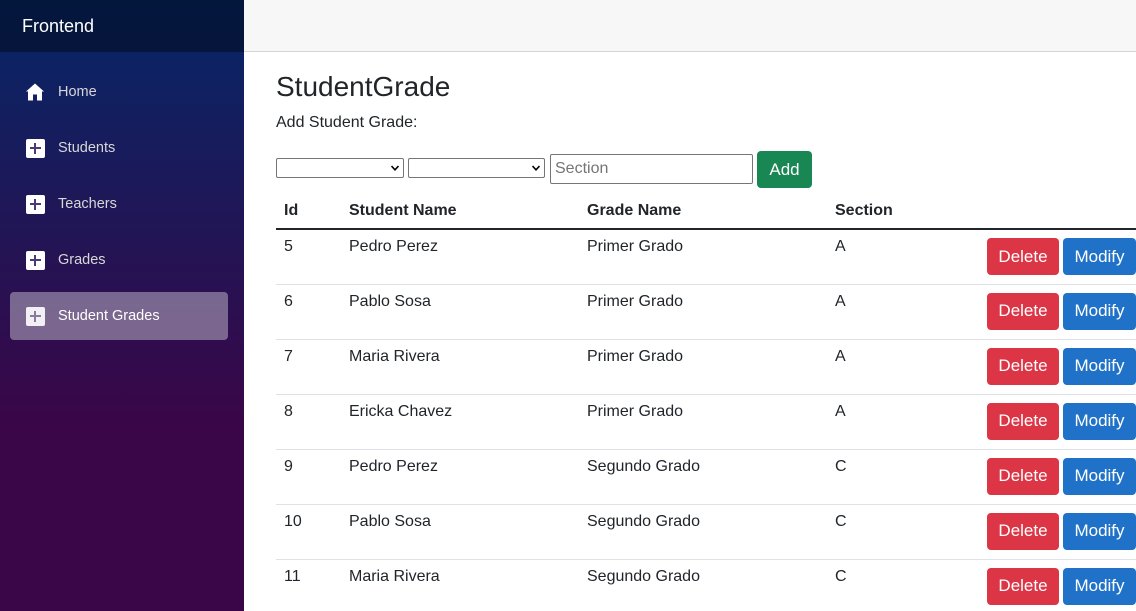  Describe the element at coordinates (122, 26) in the screenshot. I see `brand-bar: Frontend` at that location.